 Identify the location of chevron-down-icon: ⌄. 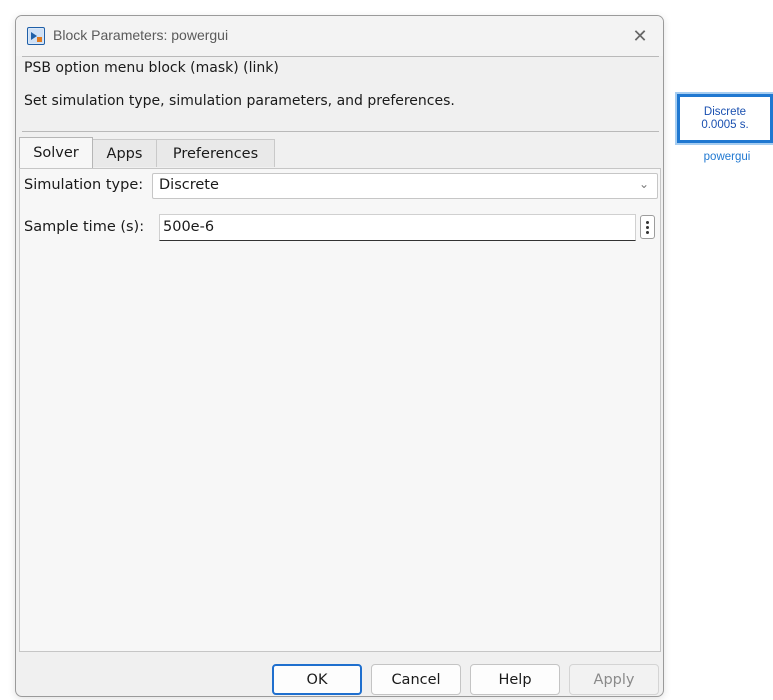
(643, 184).